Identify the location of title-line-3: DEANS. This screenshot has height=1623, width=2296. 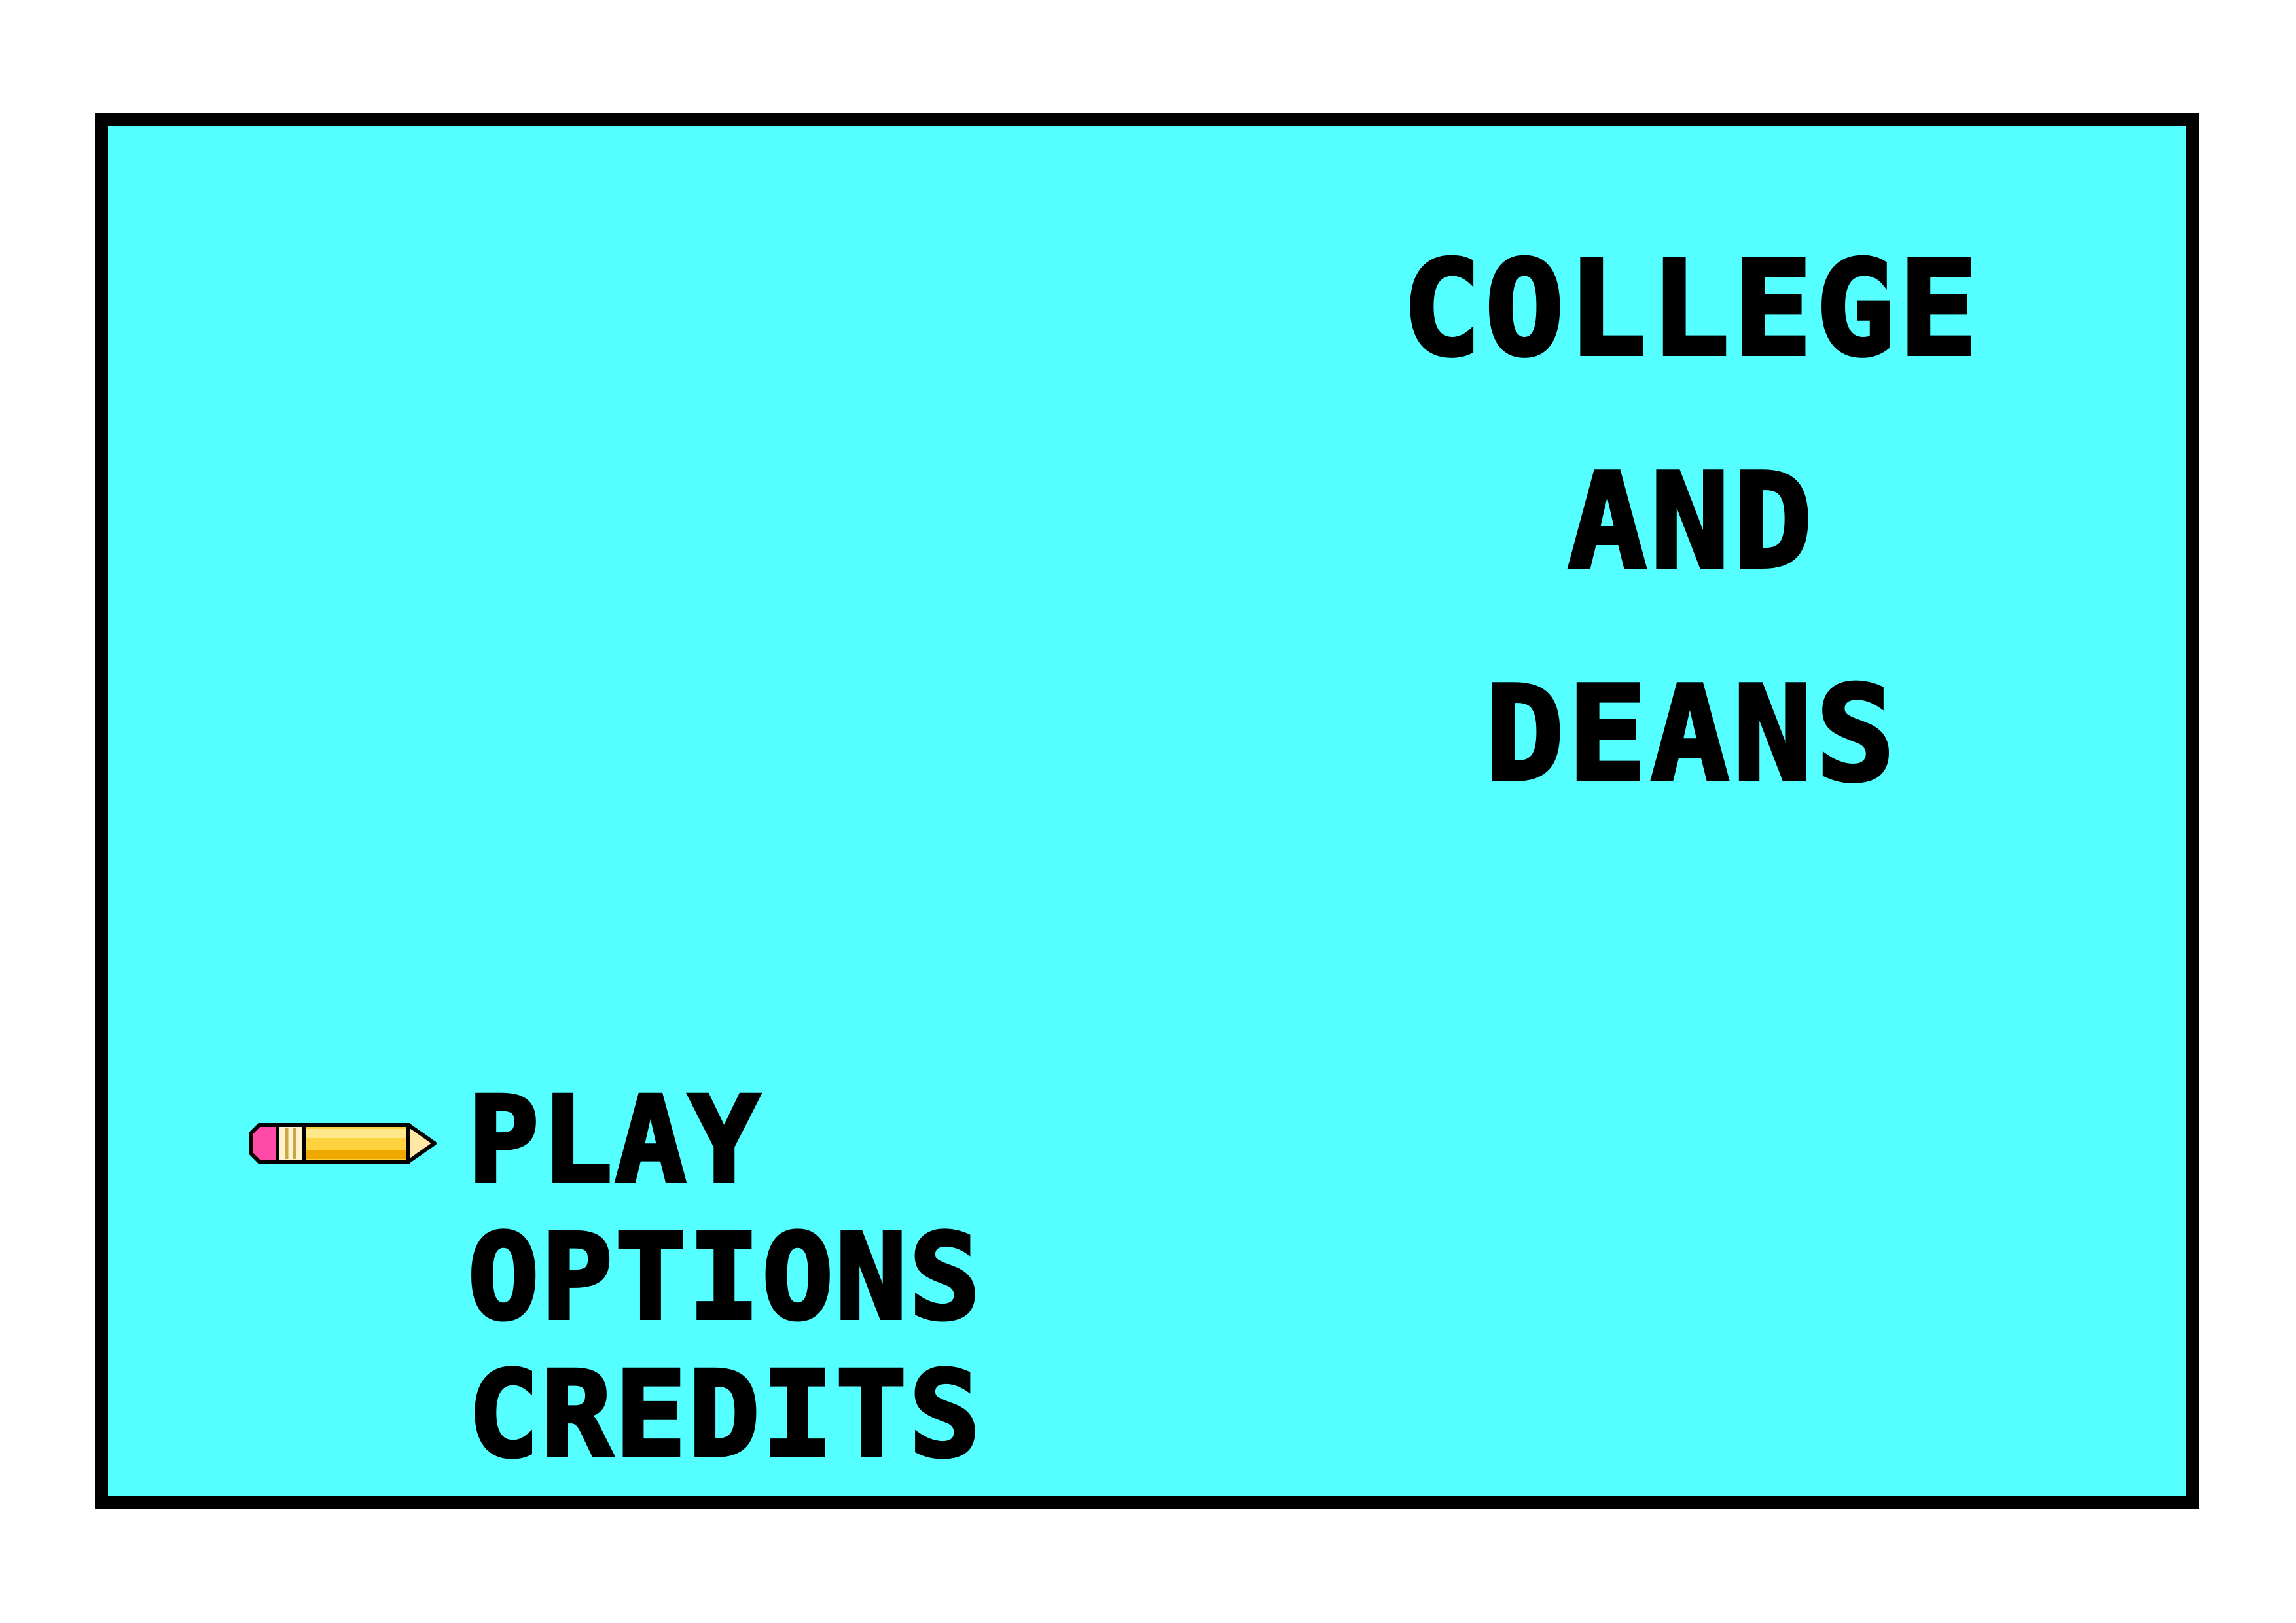
(1691, 735).